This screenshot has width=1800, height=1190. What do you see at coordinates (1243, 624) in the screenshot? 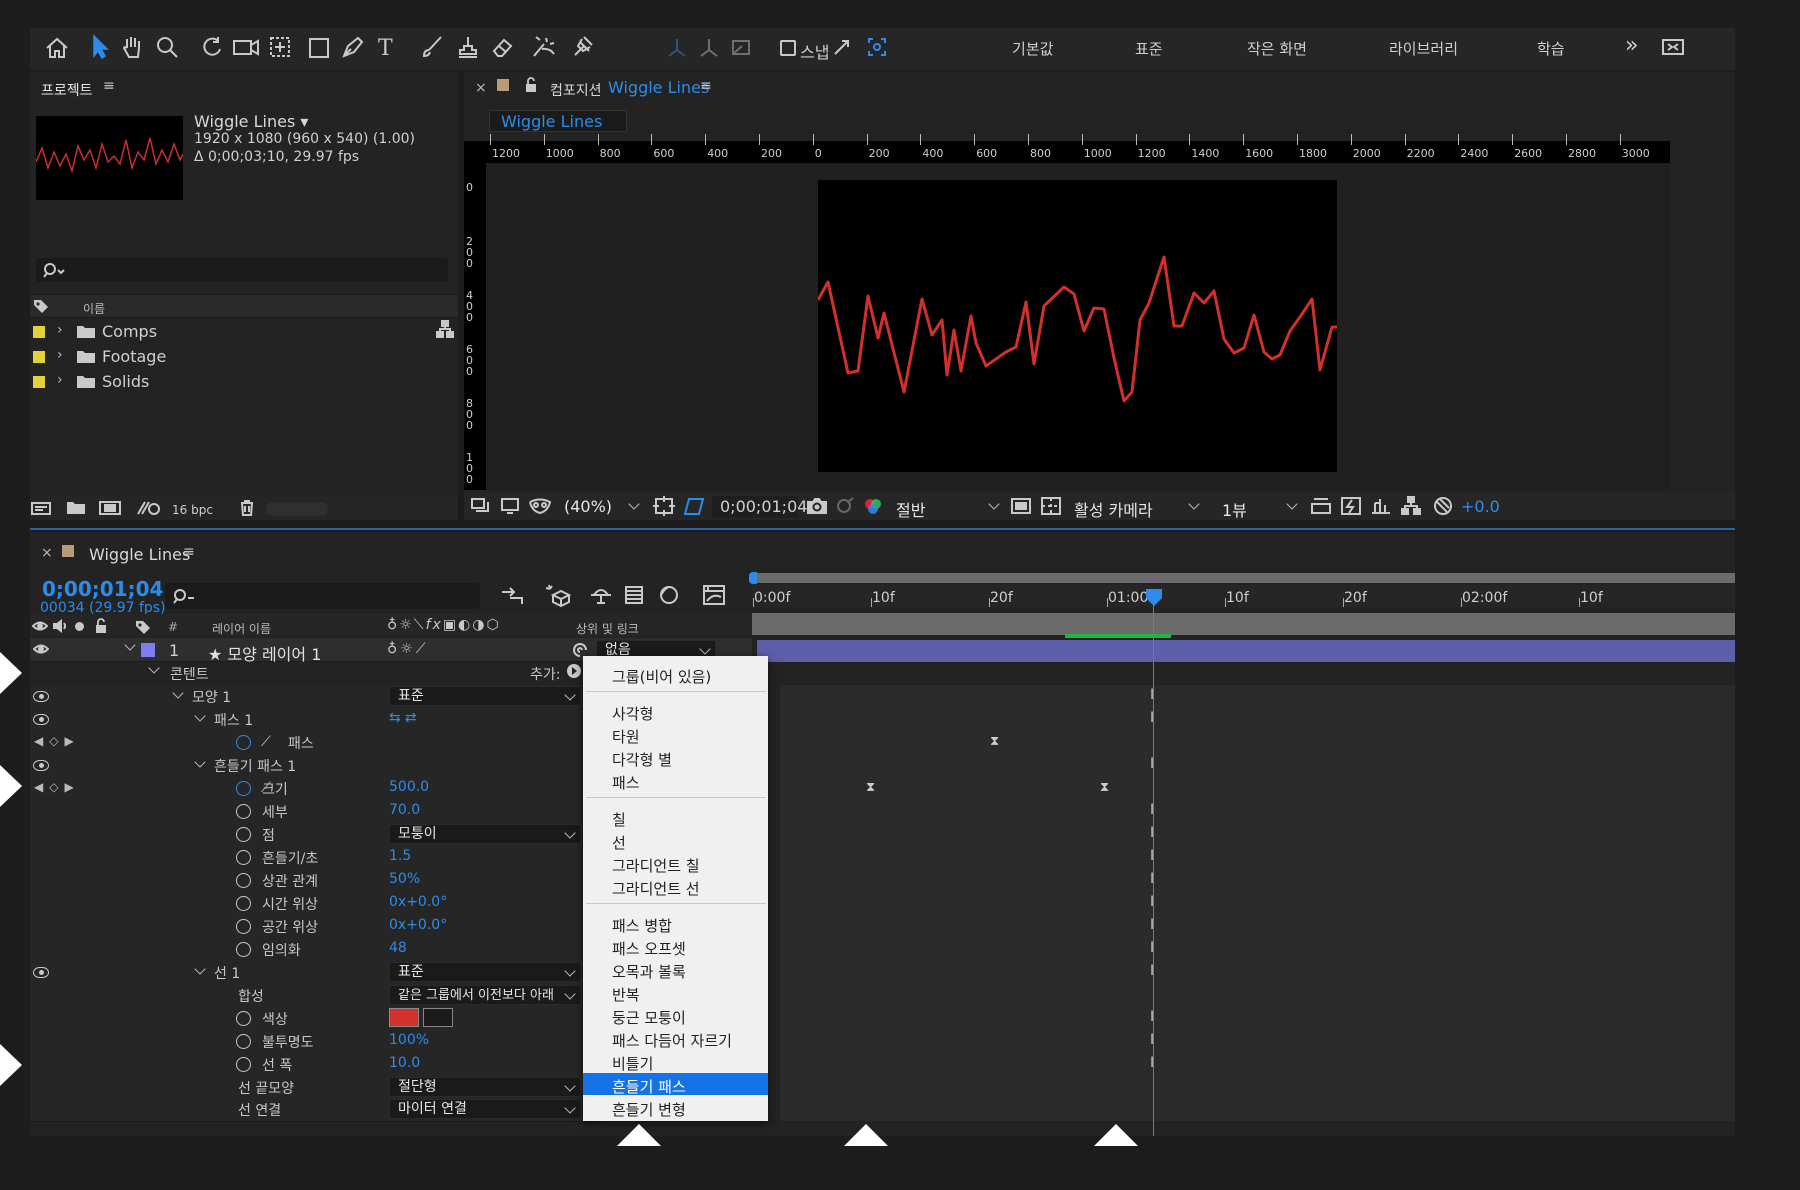
I see `time-navigator` at bounding box center [1243, 624].